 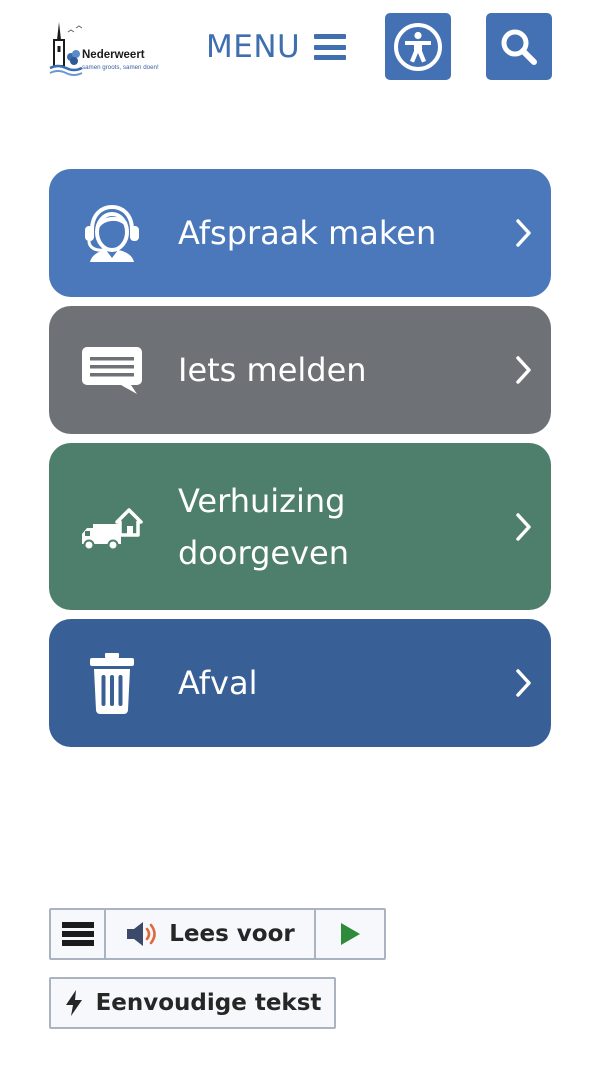 I want to click on simple-text-label: Eenvoudige tekst, so click(x=208, y=1003).